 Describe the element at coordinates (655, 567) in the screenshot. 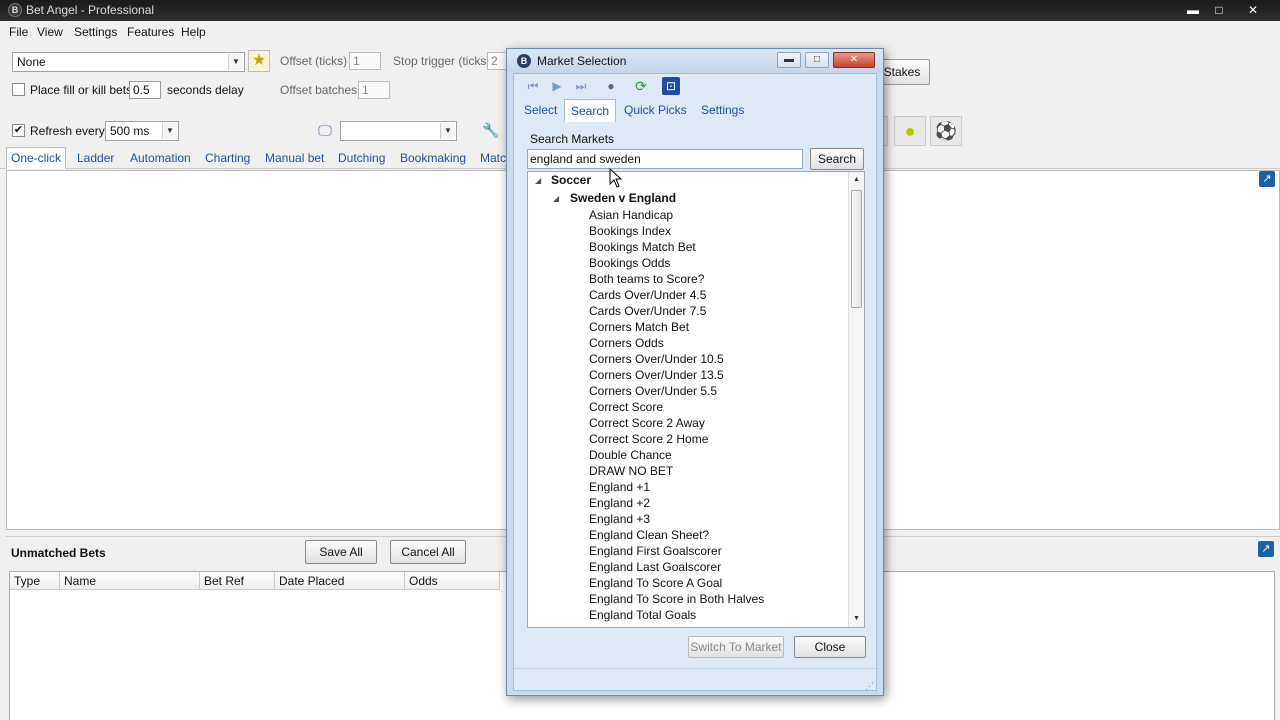

I see `tree-node-market: England Last Goalscorer` at that location.